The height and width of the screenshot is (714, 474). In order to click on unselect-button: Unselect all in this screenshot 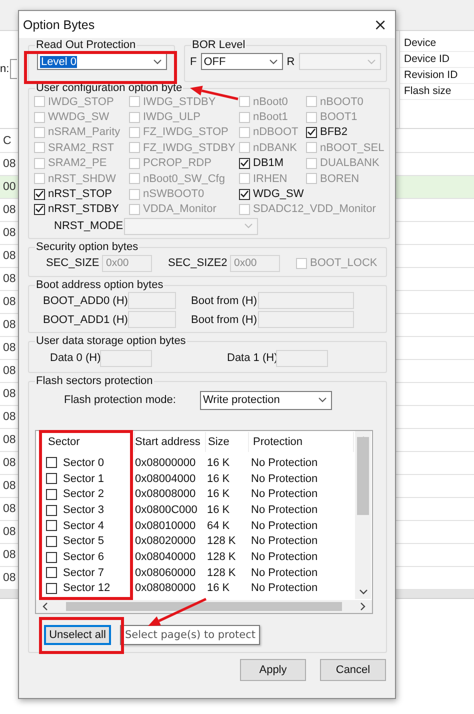, I will do `click(77, 635)`.